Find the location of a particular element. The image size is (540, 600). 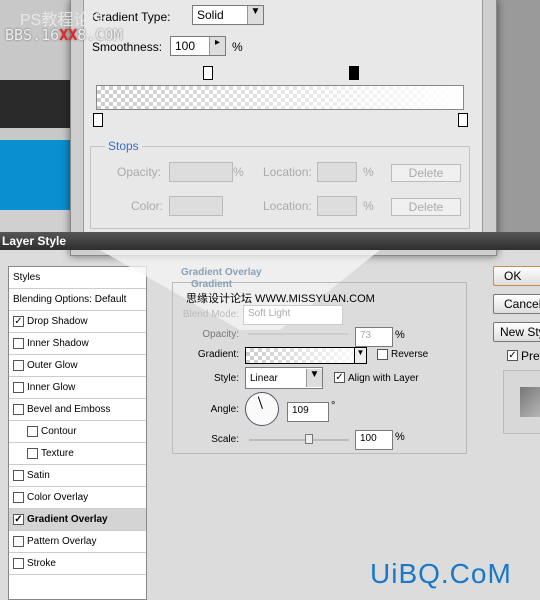

angle-input: 109 is located at coordinates (308, 412).